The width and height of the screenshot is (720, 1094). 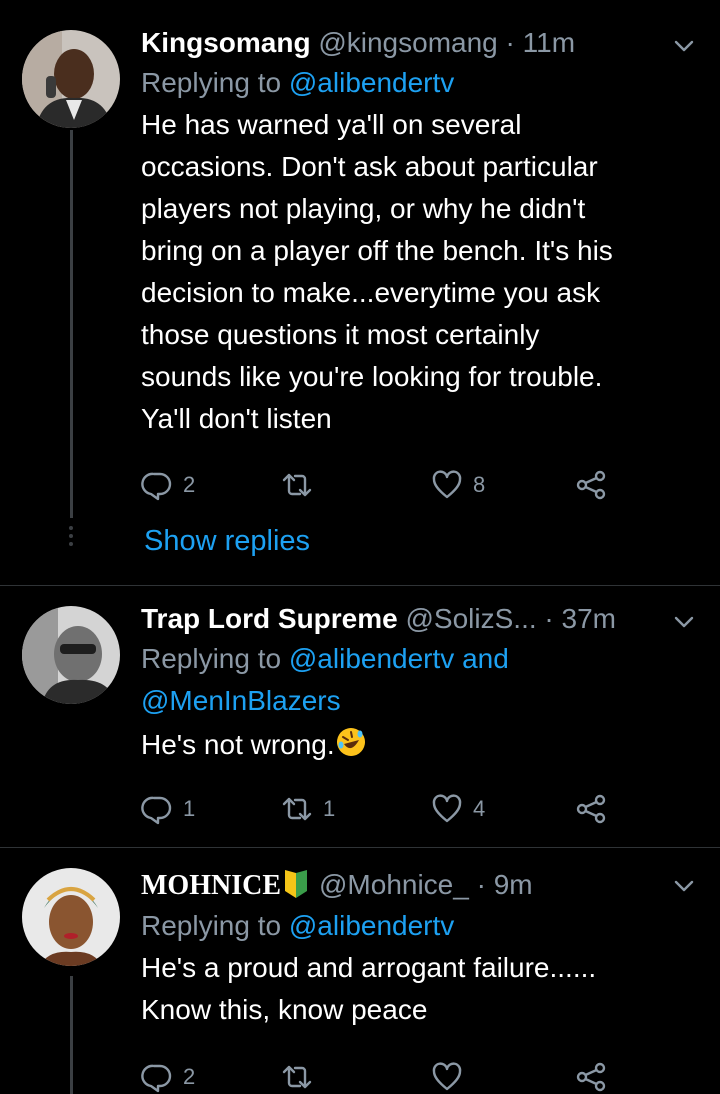 I want to click on show-replies-link: Show replies, so click(x=227, y=541).